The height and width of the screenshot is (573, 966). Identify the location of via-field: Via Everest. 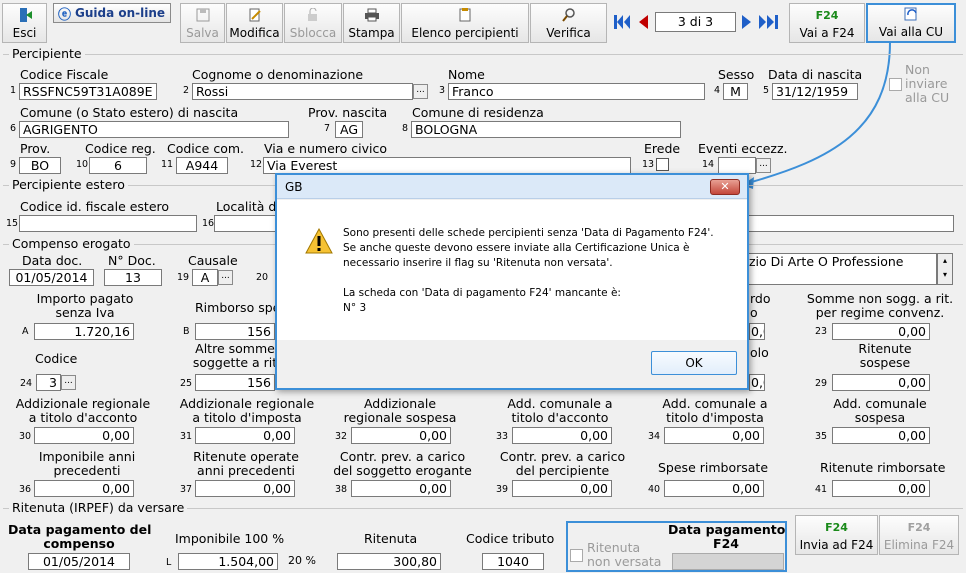
(447, 165).